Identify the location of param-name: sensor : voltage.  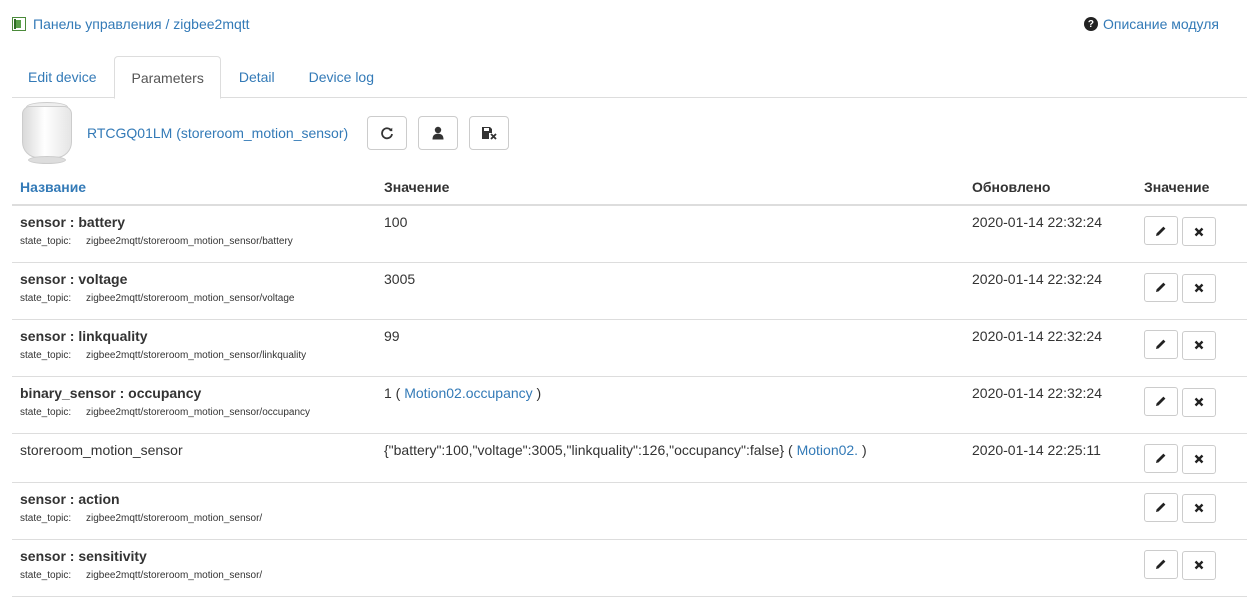
(74, 278).